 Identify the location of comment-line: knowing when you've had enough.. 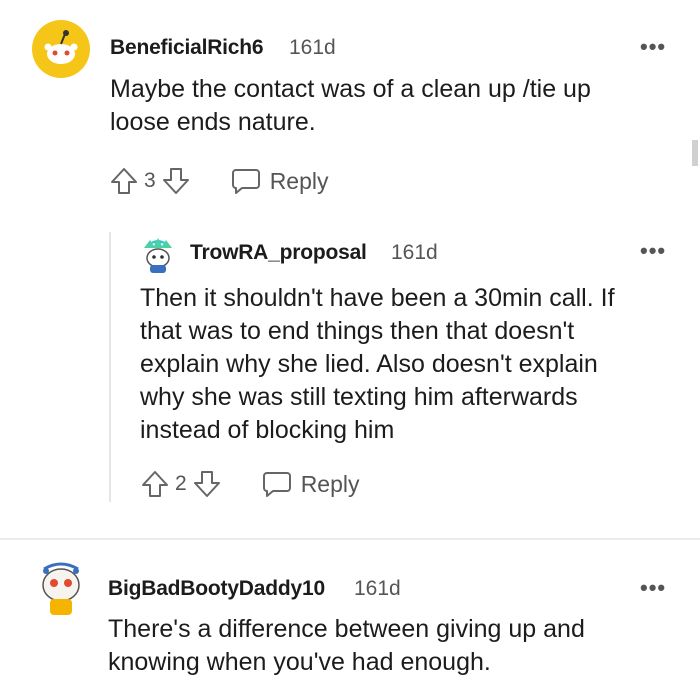
(299, 662).